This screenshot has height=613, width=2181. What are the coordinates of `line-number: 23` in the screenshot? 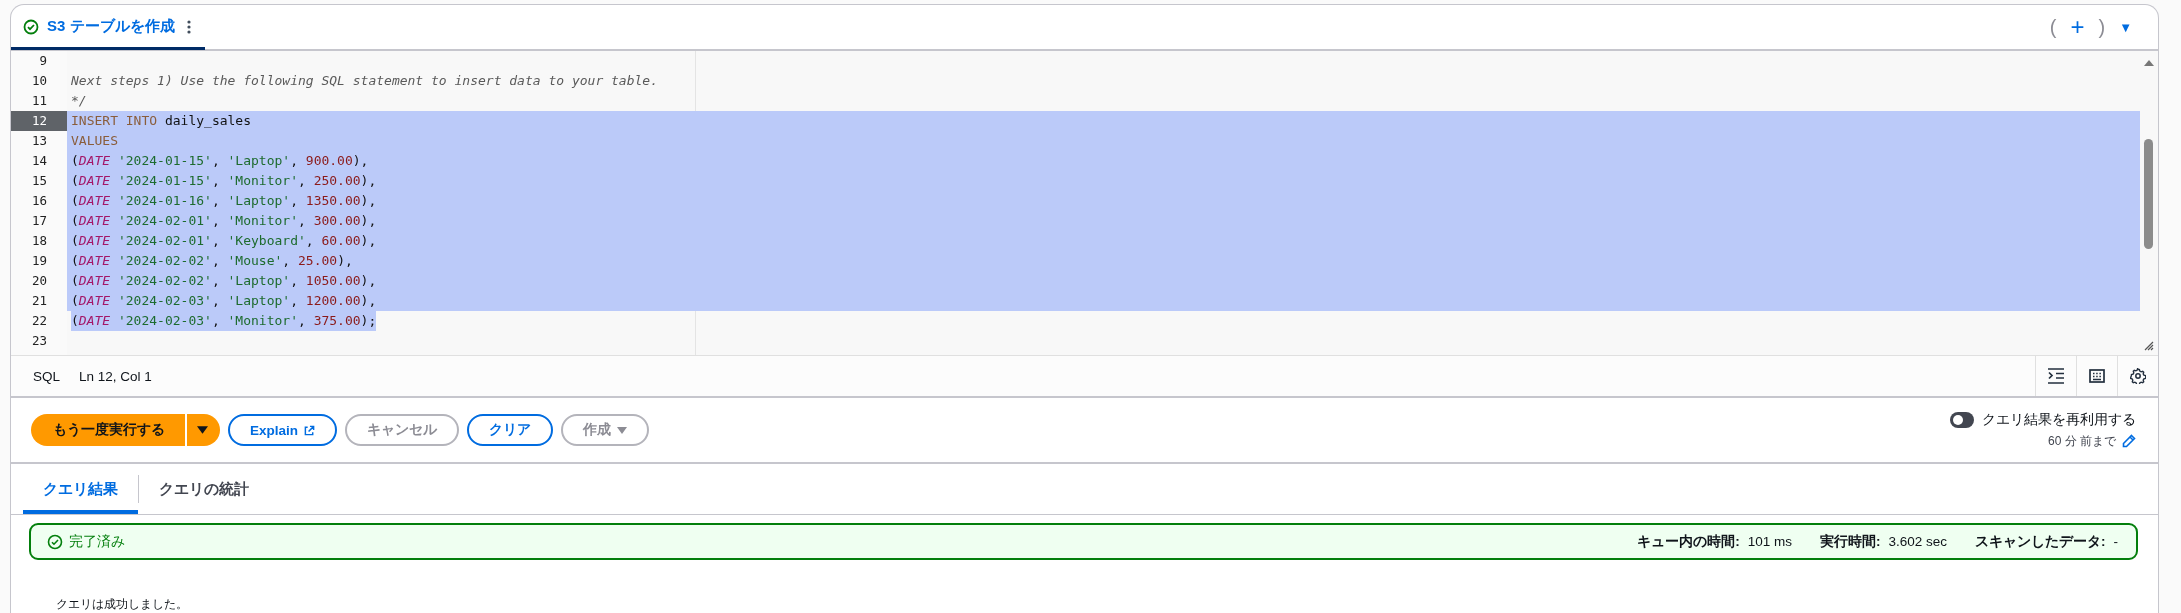 It's located at (39, 341).